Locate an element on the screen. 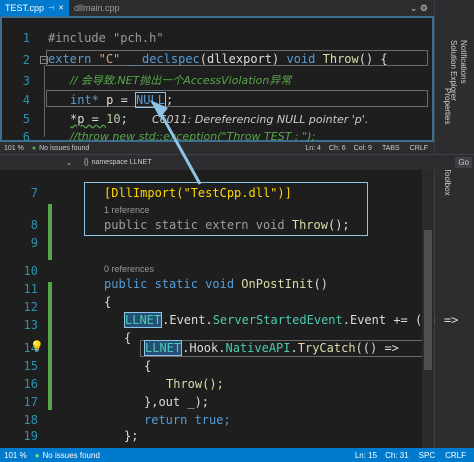  indent-mode: SPC is located at coordinates (427, 455).